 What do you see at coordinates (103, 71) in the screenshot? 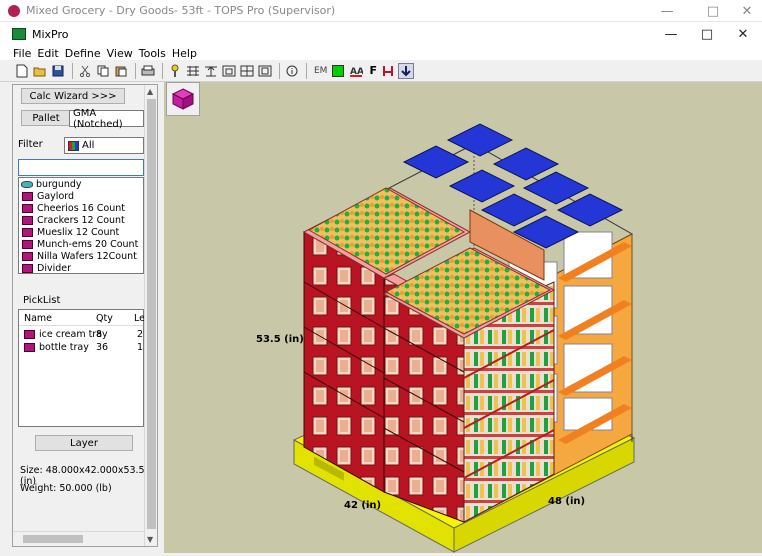
I see `copy-icon` at bounding box center [103, 71].